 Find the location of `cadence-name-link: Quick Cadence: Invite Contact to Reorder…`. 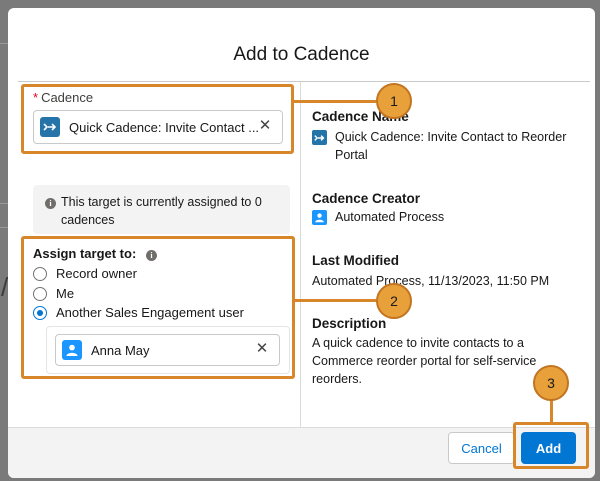

cadence-name-link: Quick Cadence: Invite Contact to Reorder… is located at coordinates (462, 146).